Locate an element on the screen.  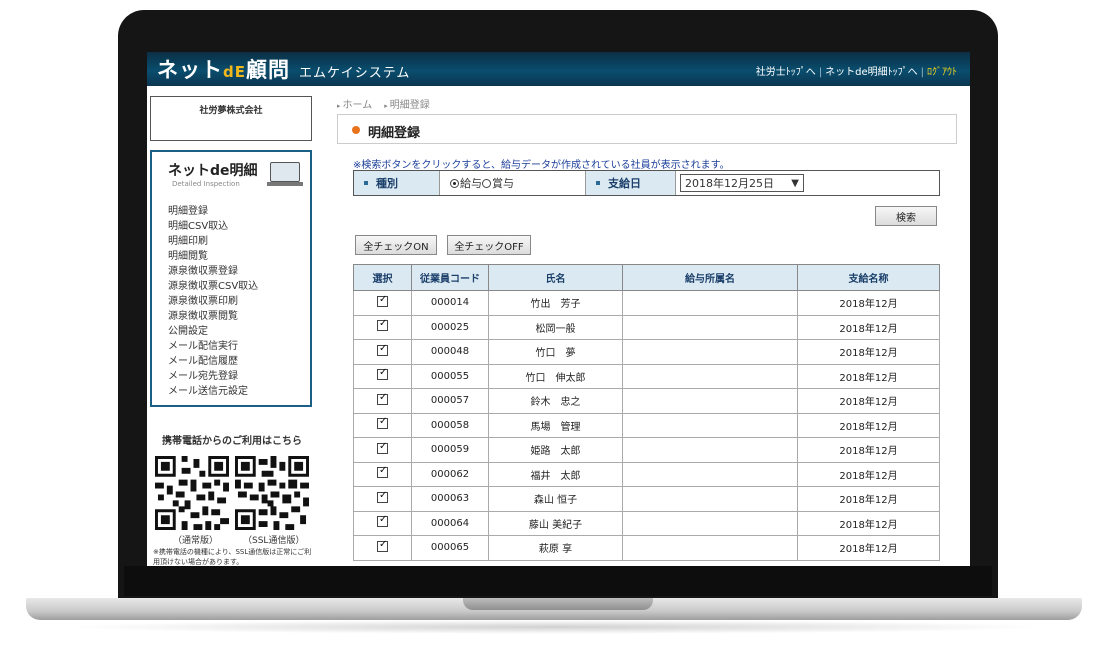
qr-code-ssl is located at coordinates (272, 493).